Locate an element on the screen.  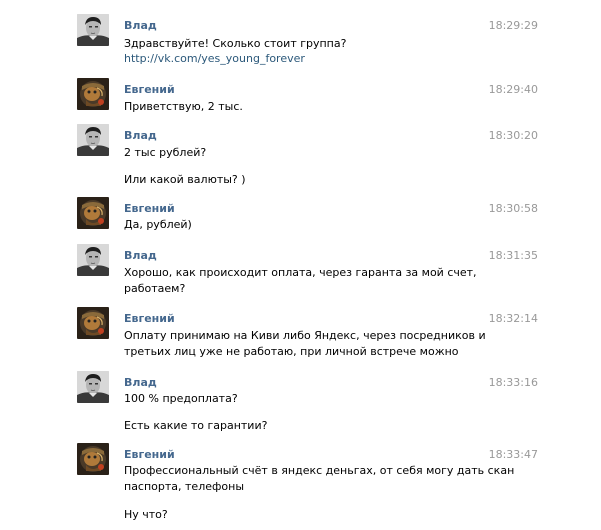
message-timestamp: 18:32:14 is located at coordinates (513, 318).